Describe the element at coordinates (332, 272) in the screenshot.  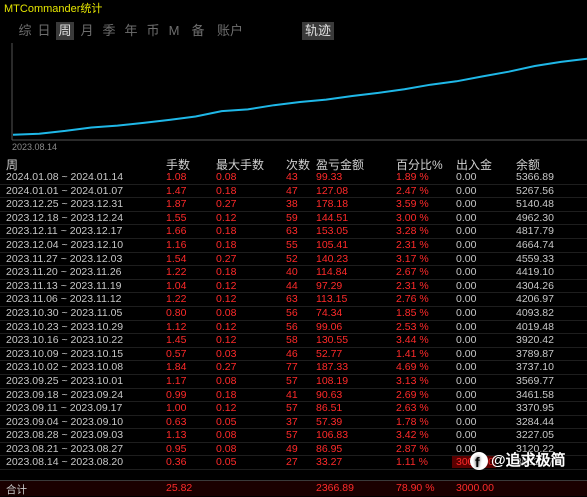
I see `cell-pnl: 114.84` at that location.